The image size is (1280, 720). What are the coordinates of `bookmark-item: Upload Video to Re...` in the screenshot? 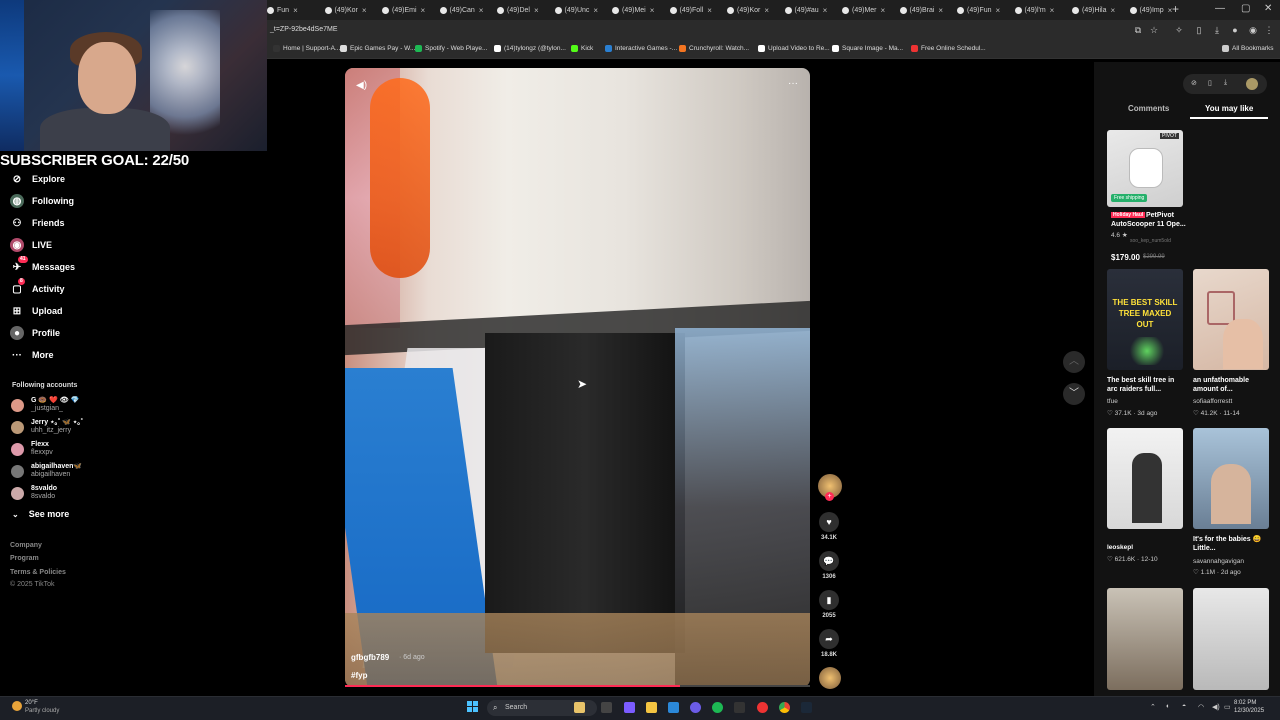 It's located at (794, 48).